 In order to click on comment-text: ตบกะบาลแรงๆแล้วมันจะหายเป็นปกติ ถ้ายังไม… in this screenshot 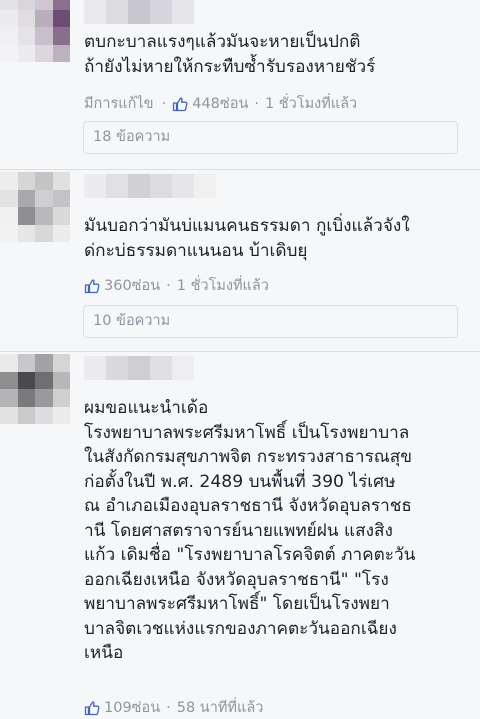, I will do `click(230, 54)`.